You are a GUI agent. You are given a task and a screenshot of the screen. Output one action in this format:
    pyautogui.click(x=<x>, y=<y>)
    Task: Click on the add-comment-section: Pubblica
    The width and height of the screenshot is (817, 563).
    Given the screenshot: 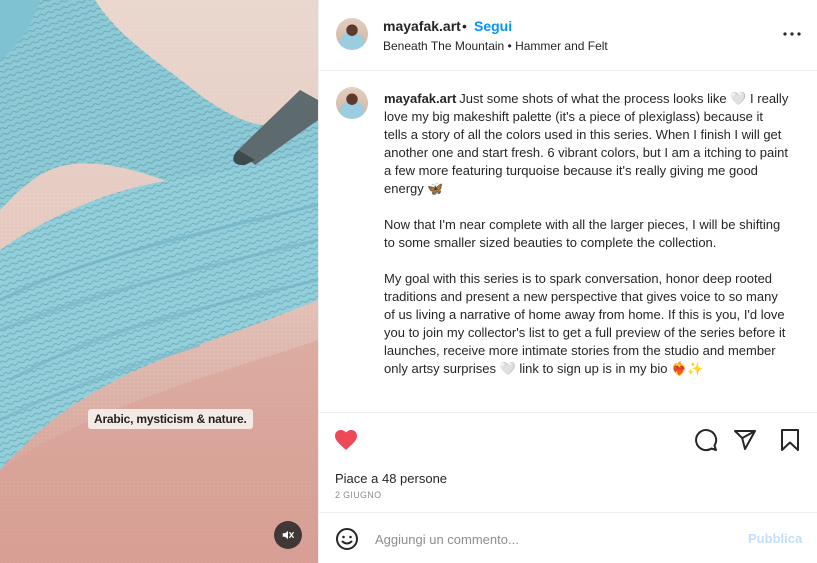 What is the action you would take?
    pyautogui.click(x=568, y=537)
    